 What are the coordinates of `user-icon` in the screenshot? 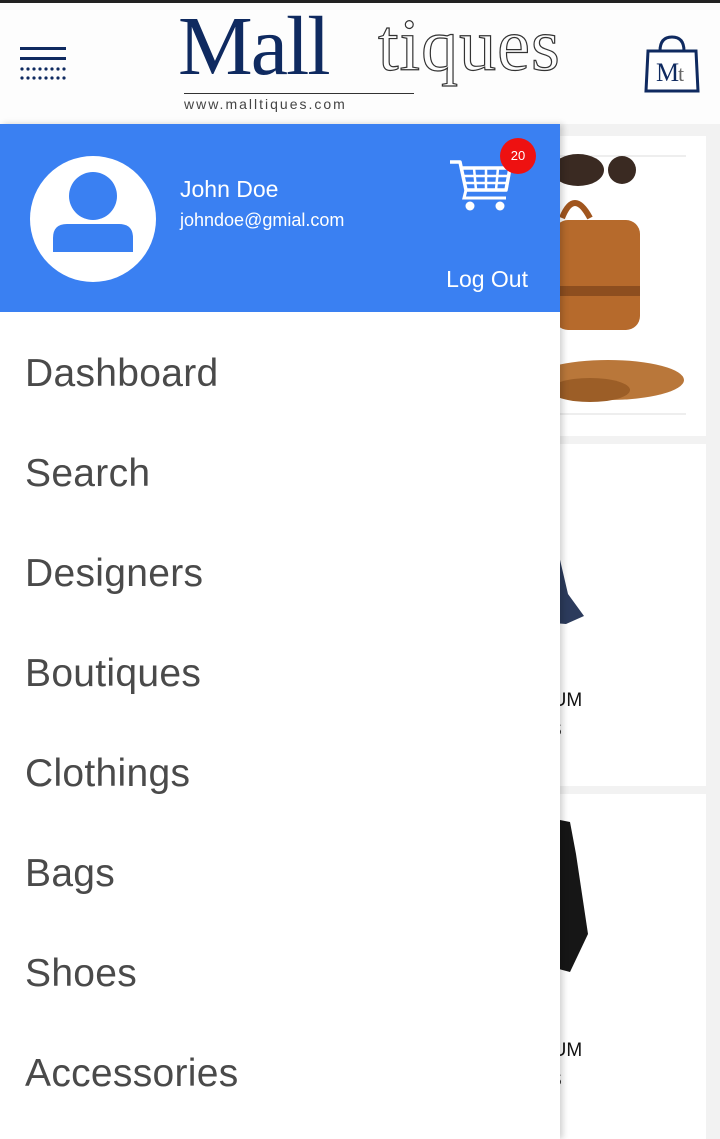 It's located at (93, 212).